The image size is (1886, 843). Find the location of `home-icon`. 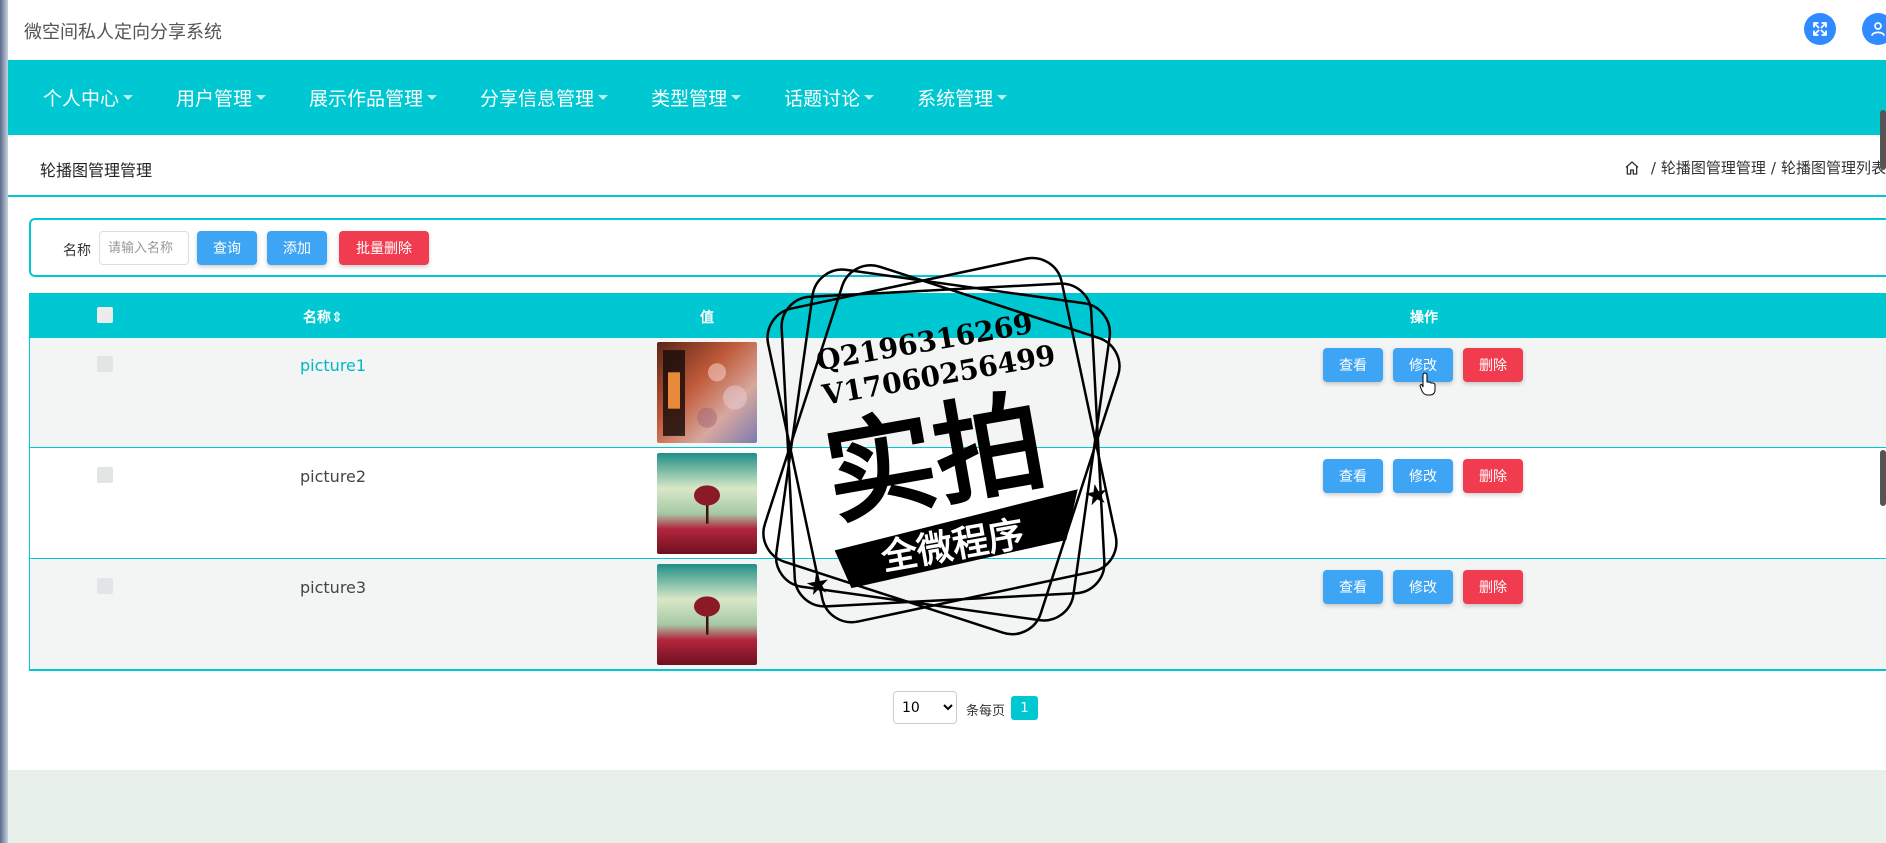

home-icon is located at coordinates (1632, 168).